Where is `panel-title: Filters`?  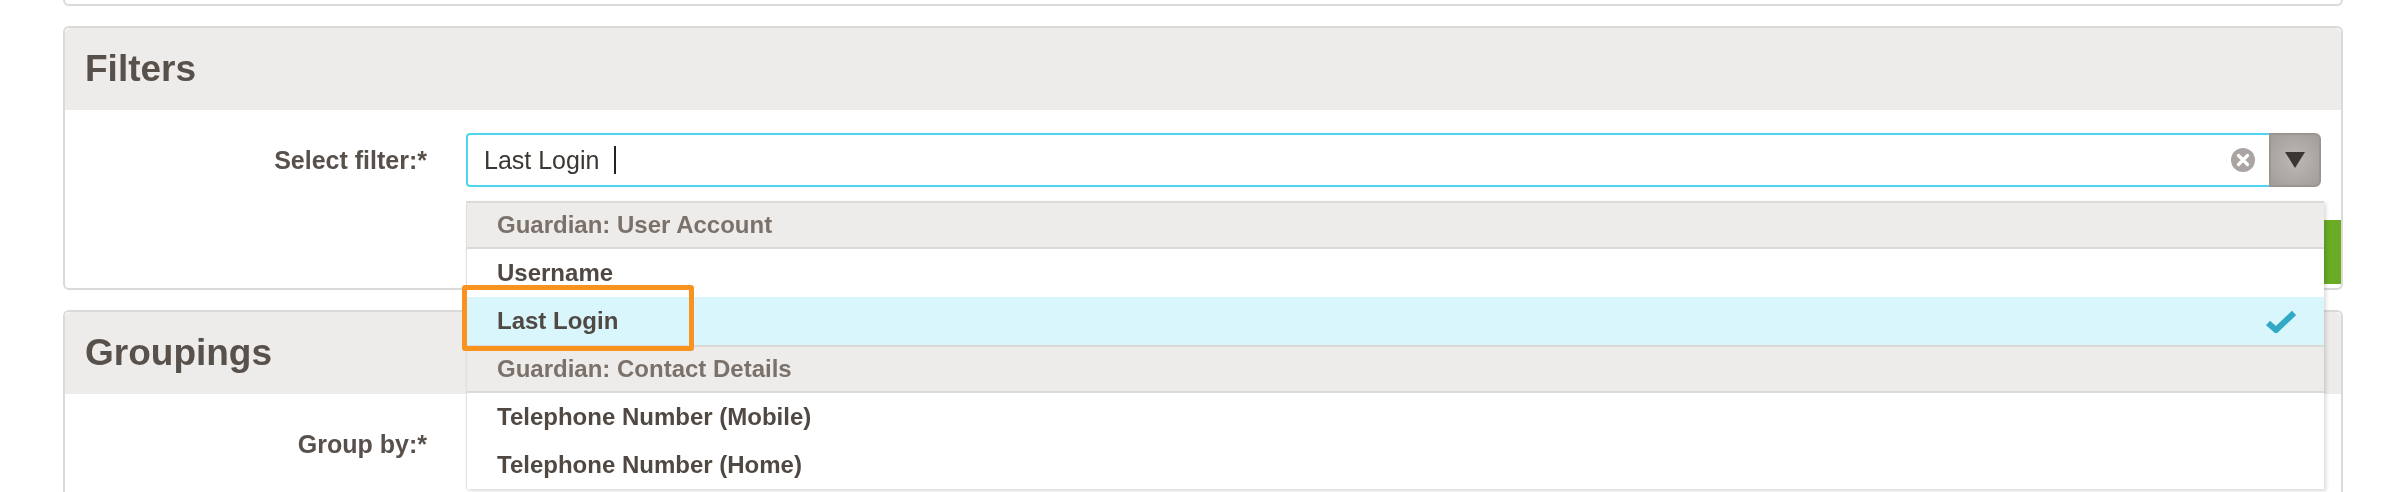
panel-title: Filters is located at coordinates (141, 69).